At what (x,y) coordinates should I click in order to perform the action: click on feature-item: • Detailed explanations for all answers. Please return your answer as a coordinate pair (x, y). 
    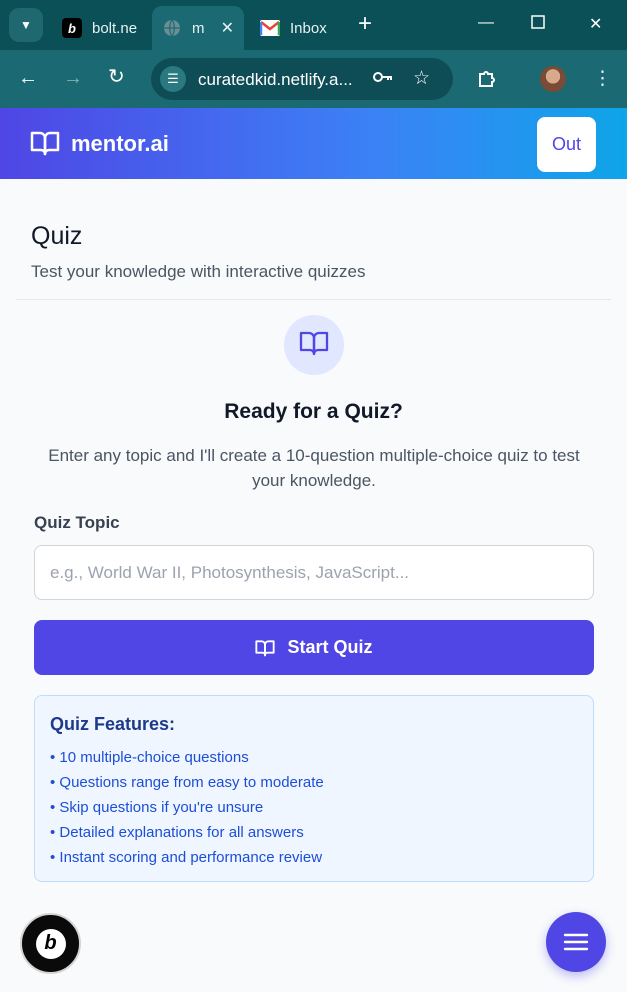
    Looking at the image, I should click on (177, 832).